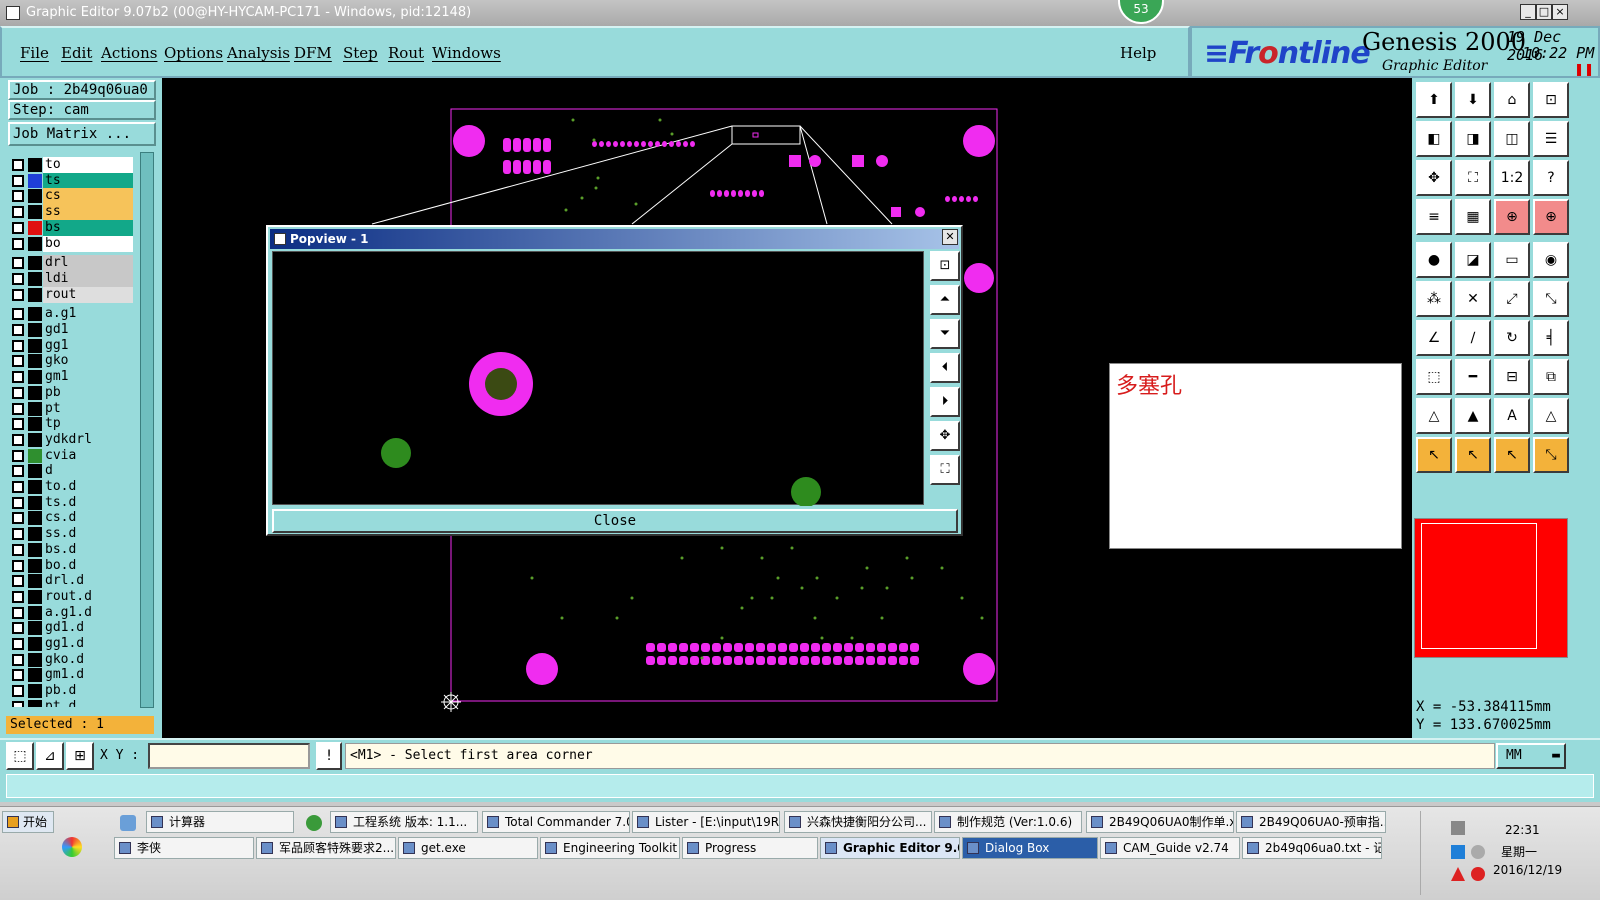  Describe the element at coordinates (193, 53) in the screenshot. I see `menu-options: Options` at that location.